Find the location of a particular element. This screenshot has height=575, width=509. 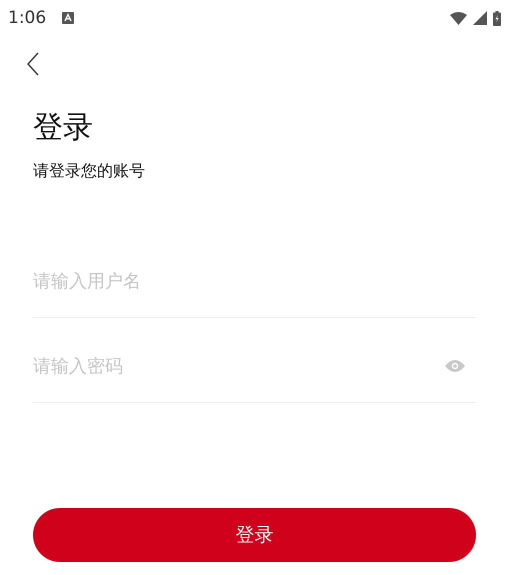

status-time: 1:06 is located at coordinates (27, 18).